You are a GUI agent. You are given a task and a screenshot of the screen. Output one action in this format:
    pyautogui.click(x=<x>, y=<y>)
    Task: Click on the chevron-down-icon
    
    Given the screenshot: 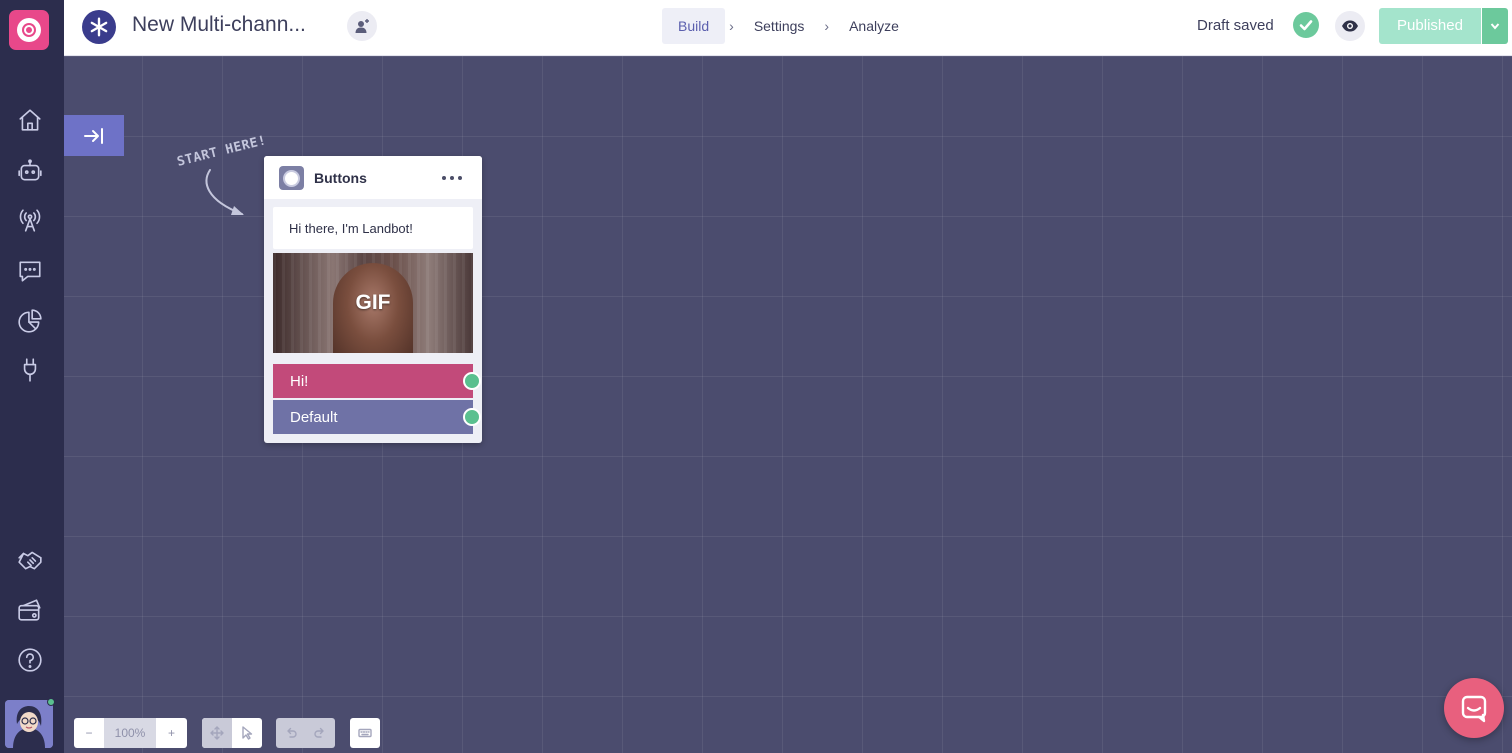 What is the action you would take?
    pyautogui.click(x=1495, y=26)
    